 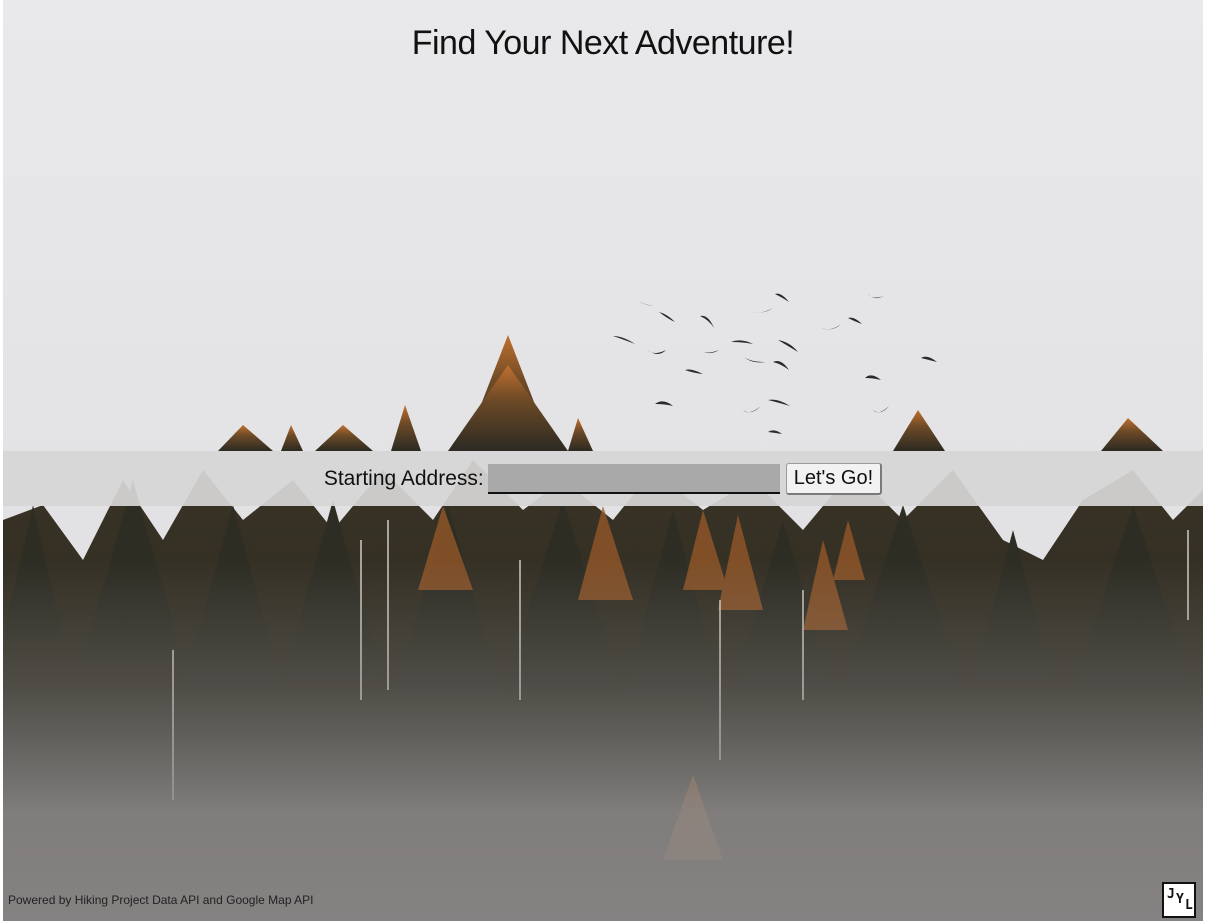 I want to click on starting-address-input, so click(x=633, y=478).